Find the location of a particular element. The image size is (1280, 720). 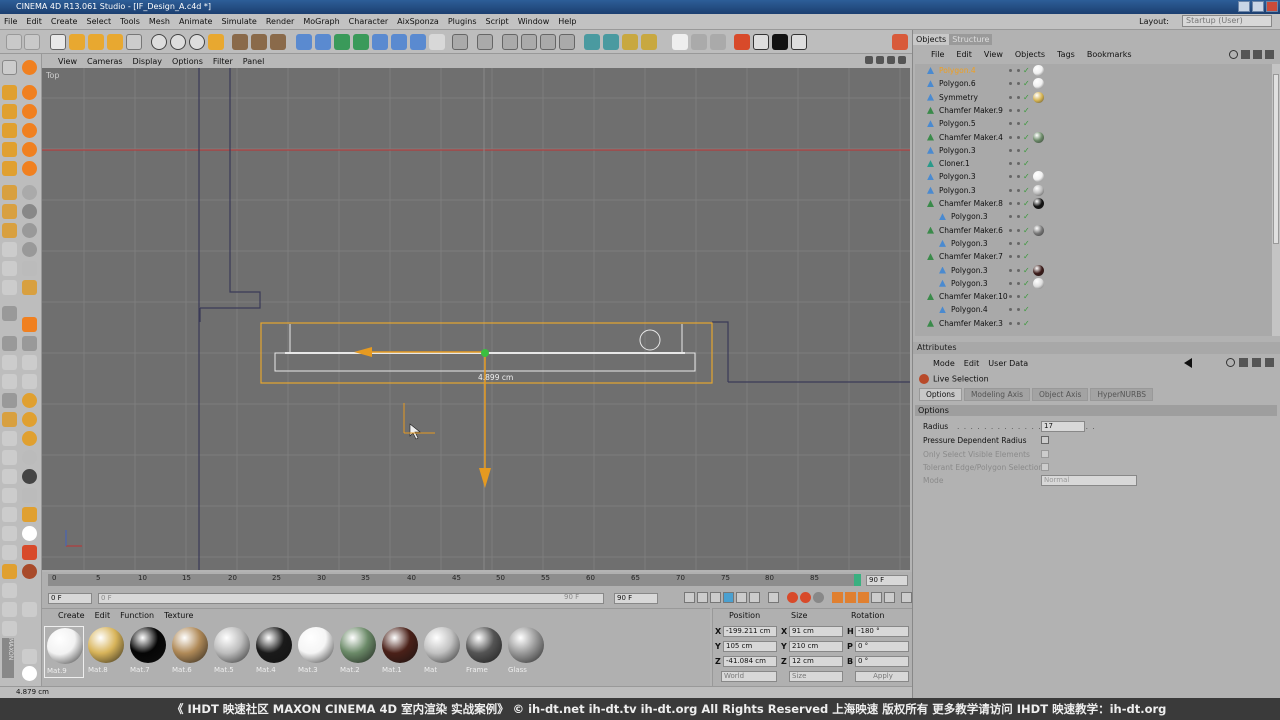

monitor-icon is located at coordinates (29, 656).